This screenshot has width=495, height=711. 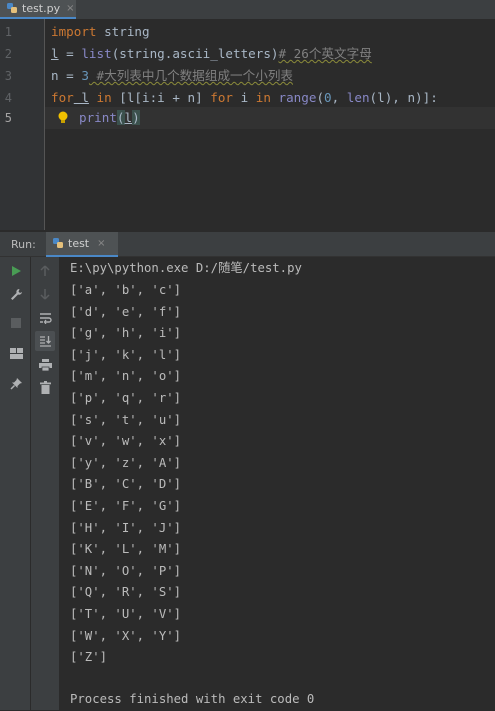 What do you see at coordinates (45, 318) in the screenshot?
I see `soft-wrap-icon` at bounding box center [45, 318].